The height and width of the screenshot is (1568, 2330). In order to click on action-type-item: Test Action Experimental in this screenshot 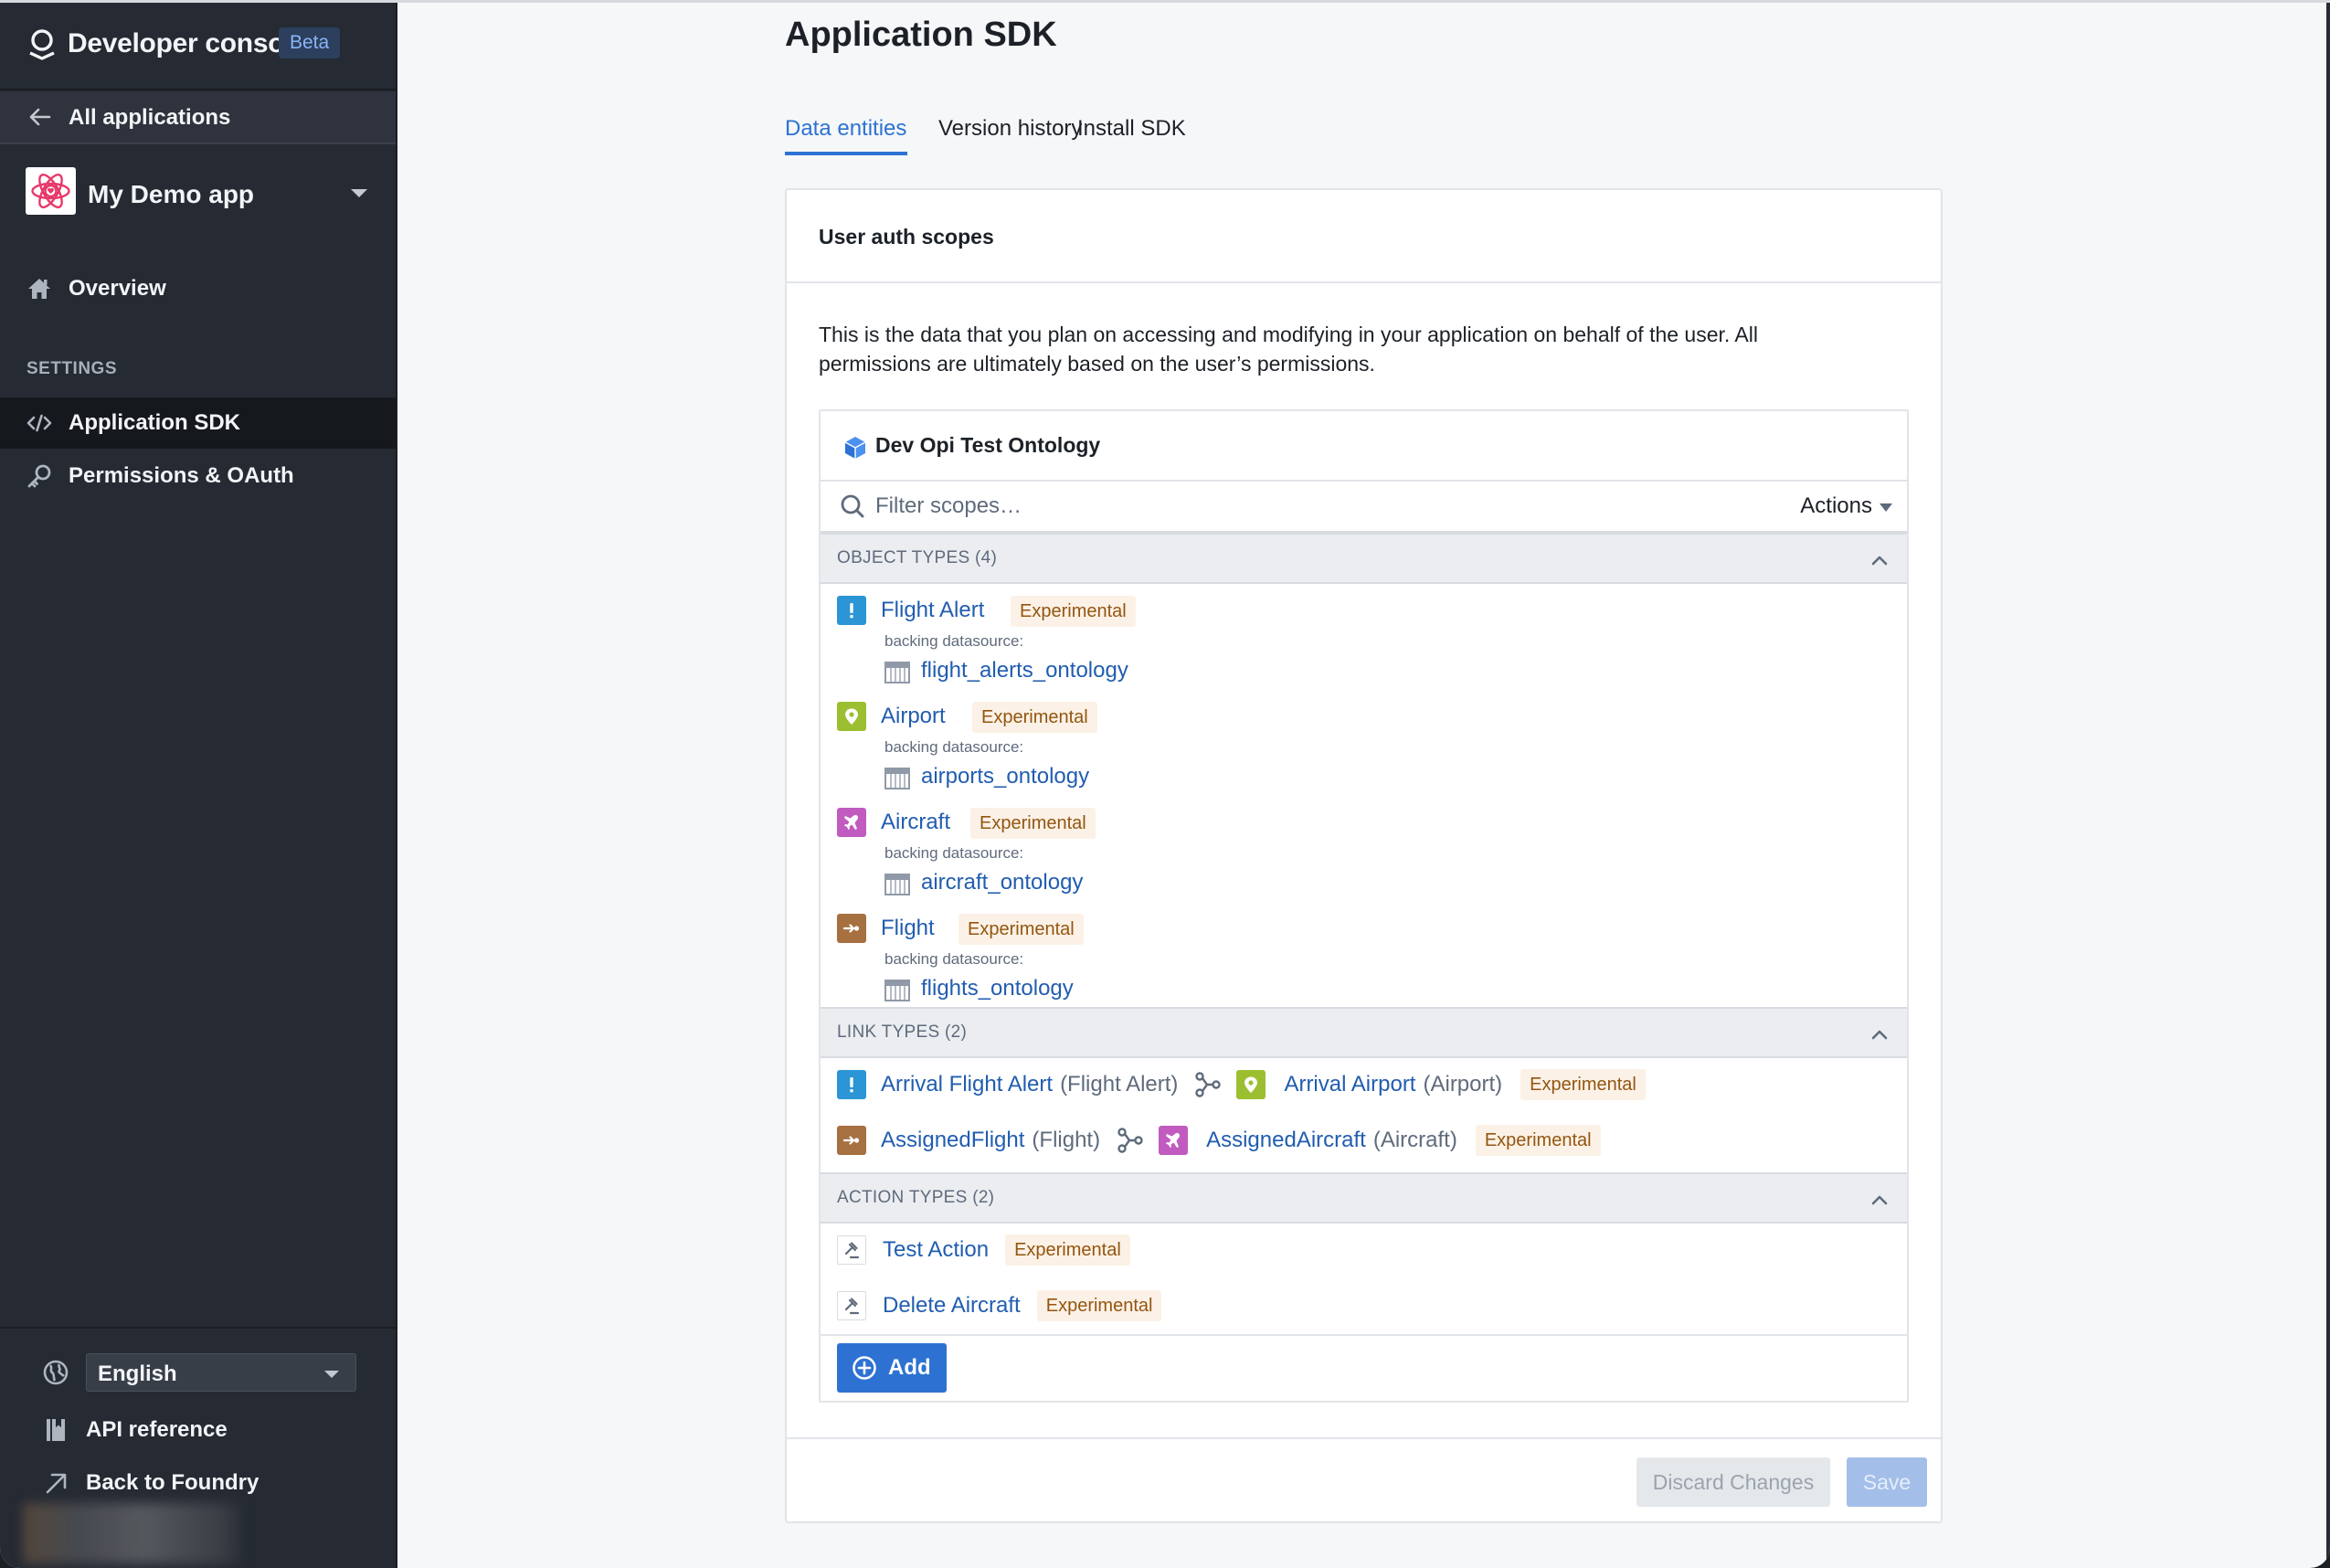, I will do `click(983, 1250)`.